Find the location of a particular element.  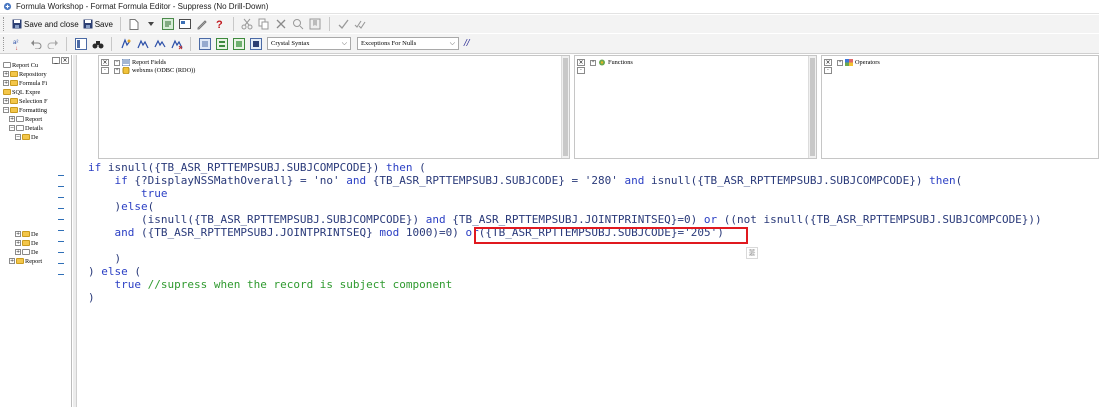

dropdown-arrow-icon is located at coordinates (151, 24).